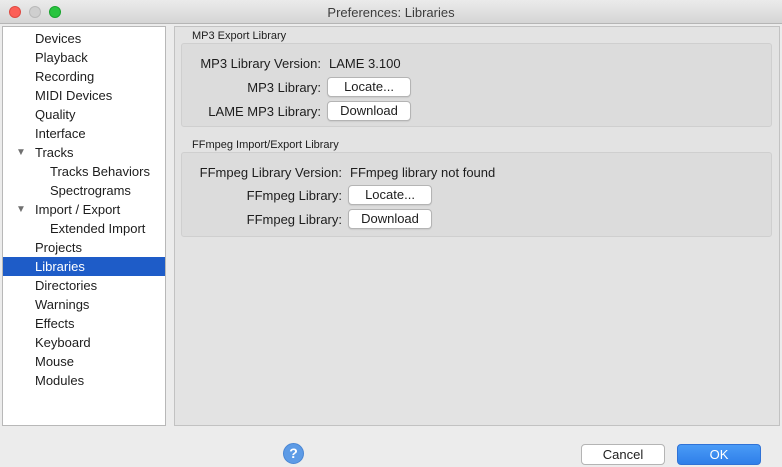  What do you see at coordinates (98, 228) in the screenshot?
I see `sidebar-item-label: Extended Import` at bounding box center [98, 228].